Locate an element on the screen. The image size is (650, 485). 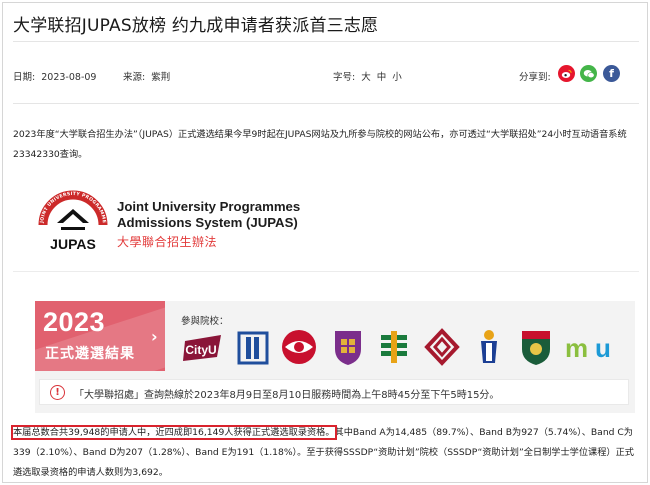
hku-logo-icon is located at coordinates (536, 347).